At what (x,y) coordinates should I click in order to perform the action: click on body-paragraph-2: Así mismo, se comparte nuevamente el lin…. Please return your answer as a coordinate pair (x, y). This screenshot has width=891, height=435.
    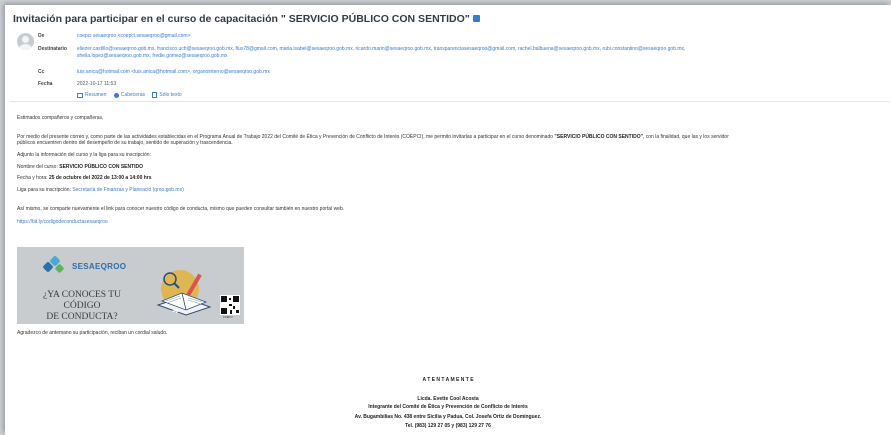
    Looking at the image, I should click on (181, 209).